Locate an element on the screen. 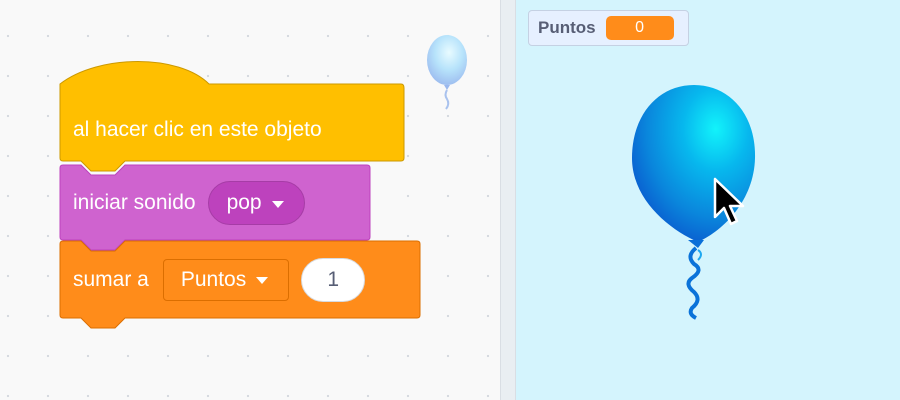 The image size is (900, 400). sprite-thumbnail-balloon-icon is located at coordinates (447, 72).